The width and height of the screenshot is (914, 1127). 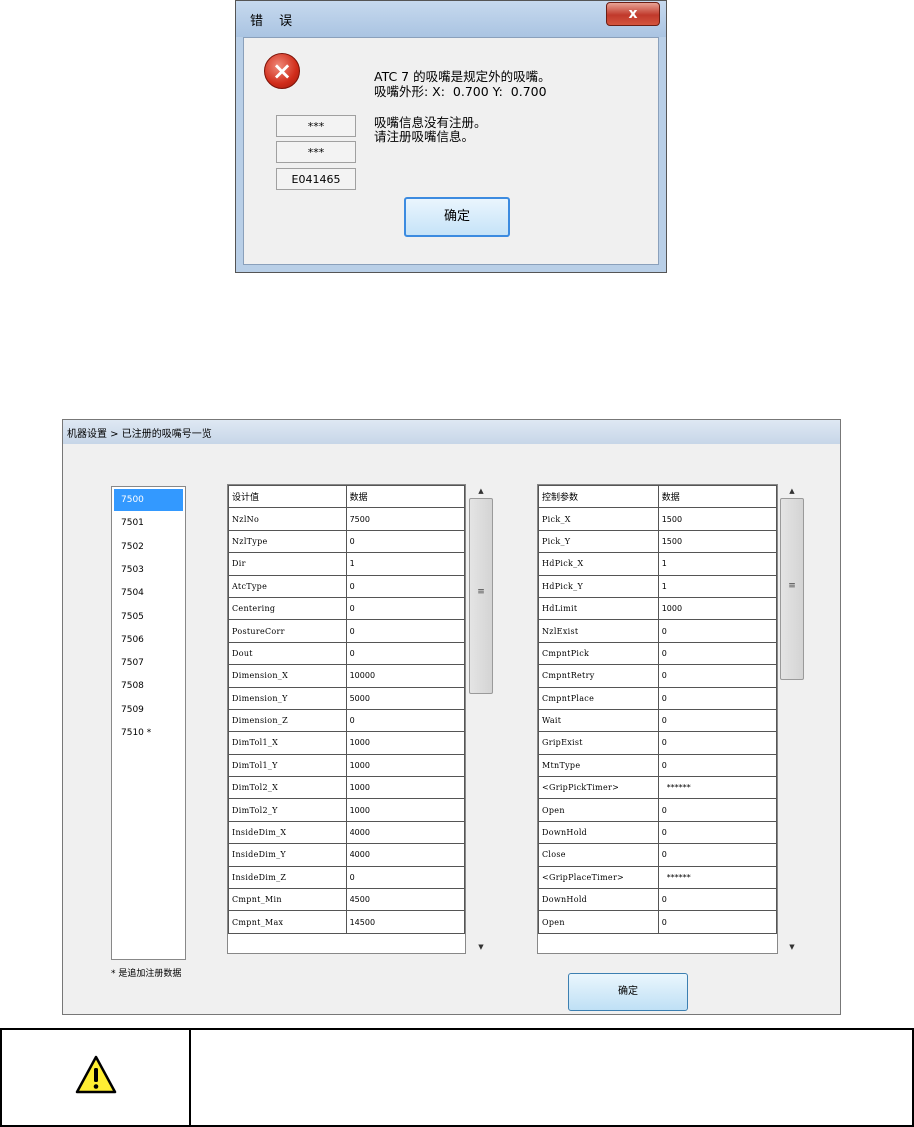 I want to click on nozzle-list-item: 7500, so click(x=148, y=500).